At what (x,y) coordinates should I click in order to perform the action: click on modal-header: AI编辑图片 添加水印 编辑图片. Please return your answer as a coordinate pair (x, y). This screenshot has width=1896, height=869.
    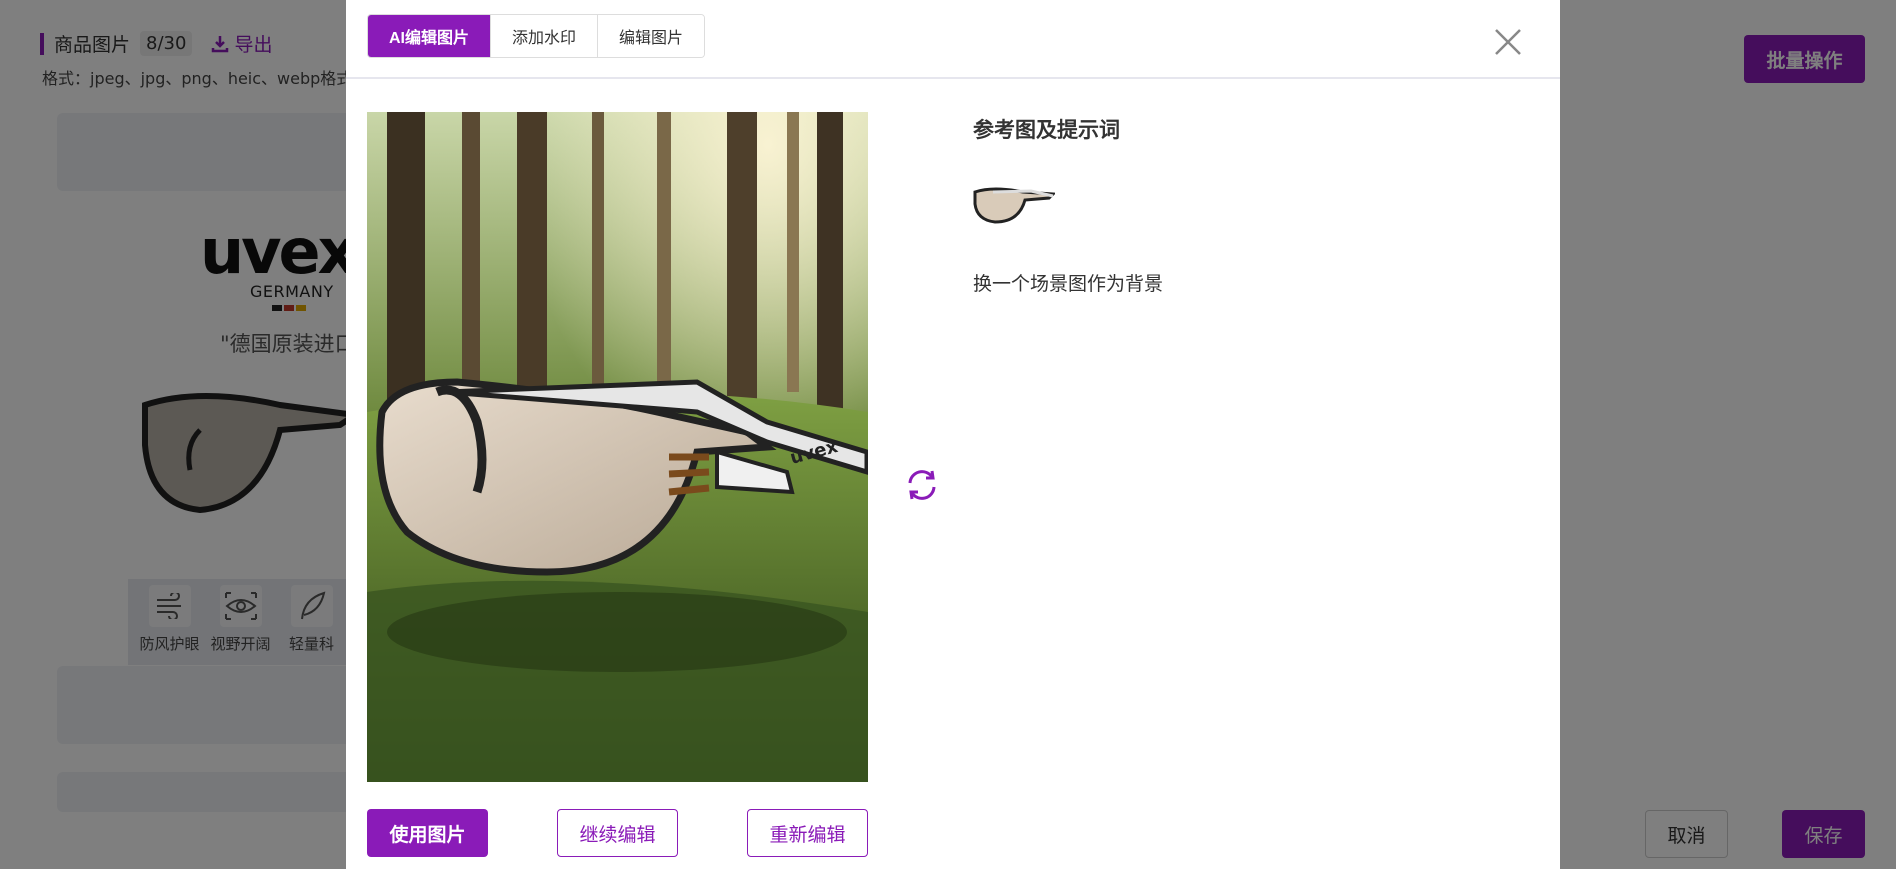
    Looking at the image, I should click on (953, 39).